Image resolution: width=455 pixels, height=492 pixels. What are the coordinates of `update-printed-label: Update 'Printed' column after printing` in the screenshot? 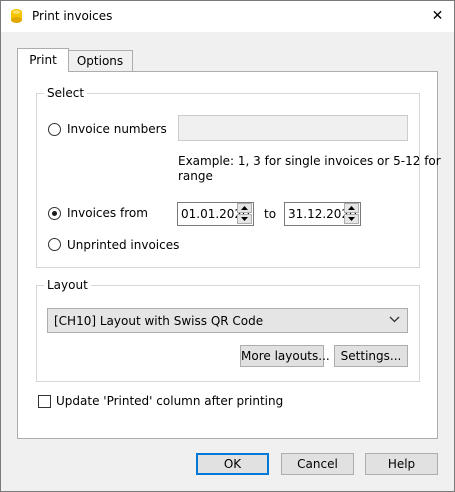 It's located at (169, 401).